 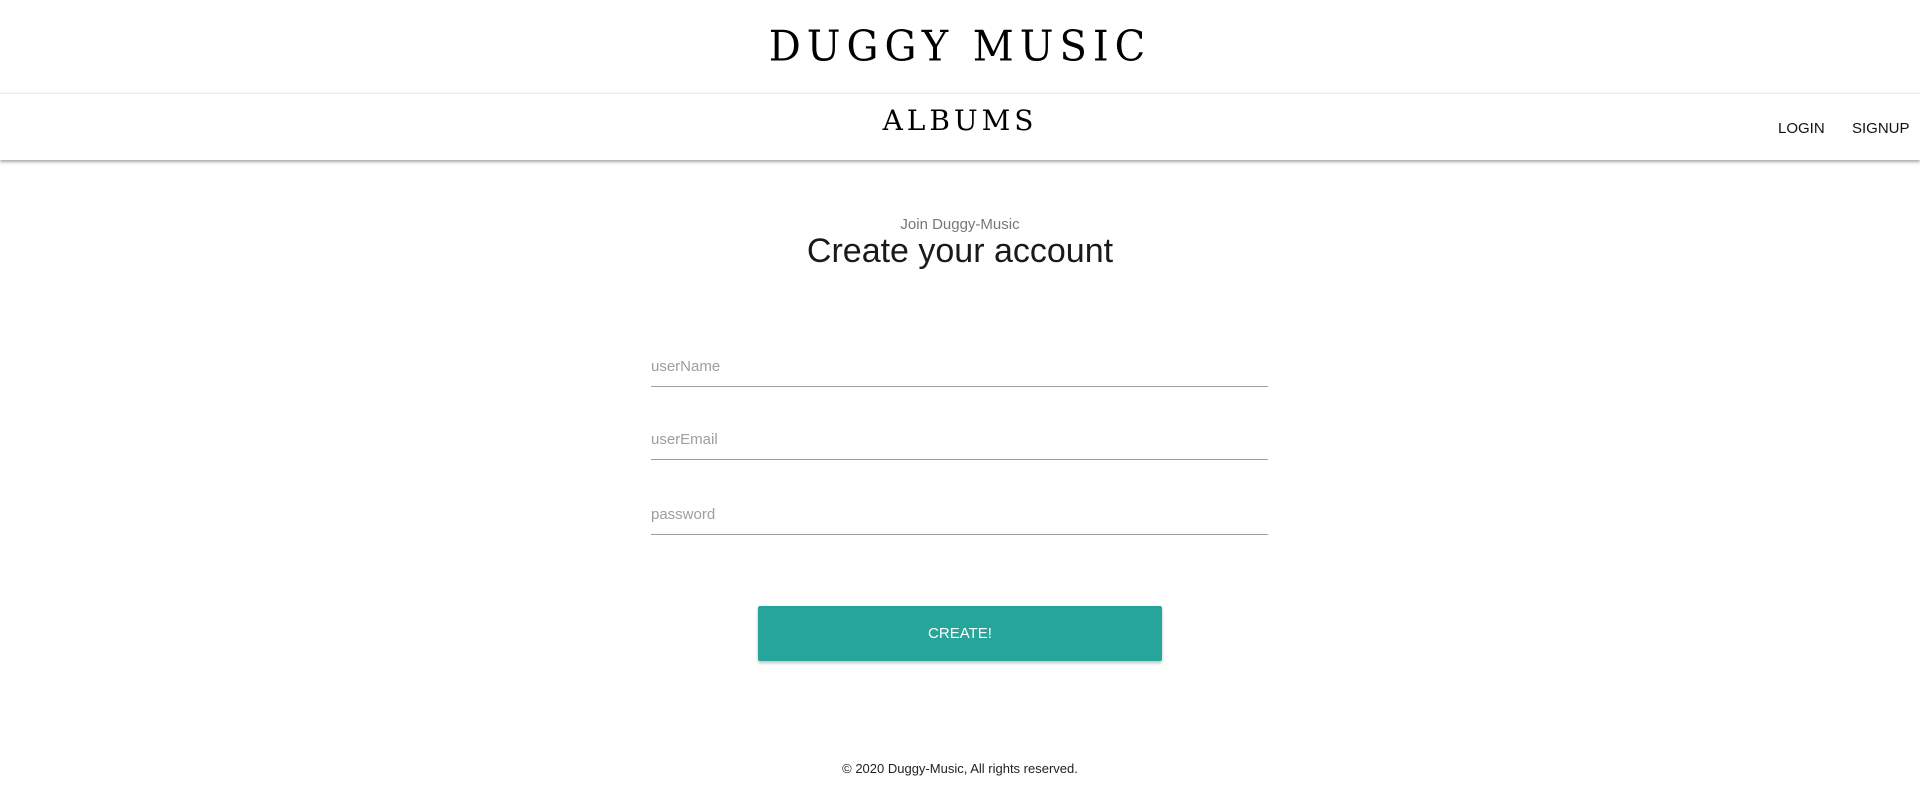 What do you see at coordinates (959, 514) in the screenshot?
I see `password-input` at bounding box center [959, 514].